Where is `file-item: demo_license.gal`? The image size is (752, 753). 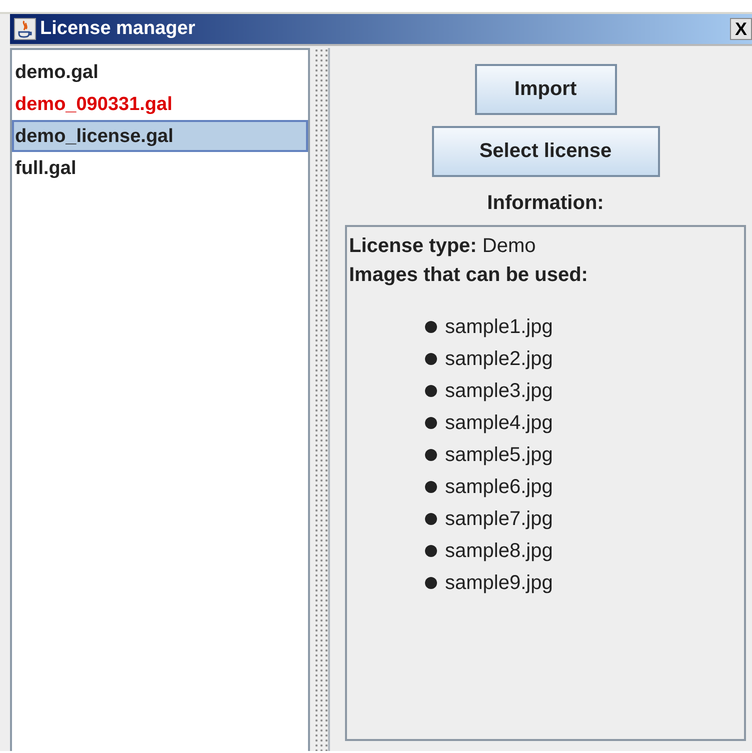 file-item: demo_license.gal is located at coordinates (160, 136).